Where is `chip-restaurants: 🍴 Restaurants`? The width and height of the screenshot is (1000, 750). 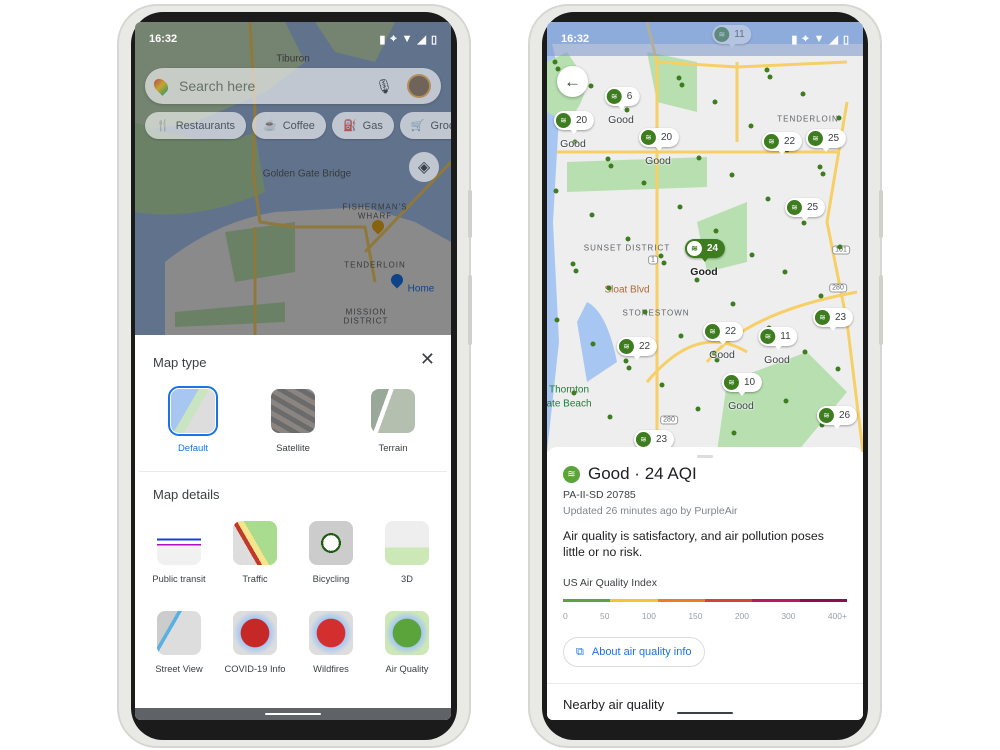
chip-restaurants: 🍴 Restaurants is located at coordinates (196, 125).